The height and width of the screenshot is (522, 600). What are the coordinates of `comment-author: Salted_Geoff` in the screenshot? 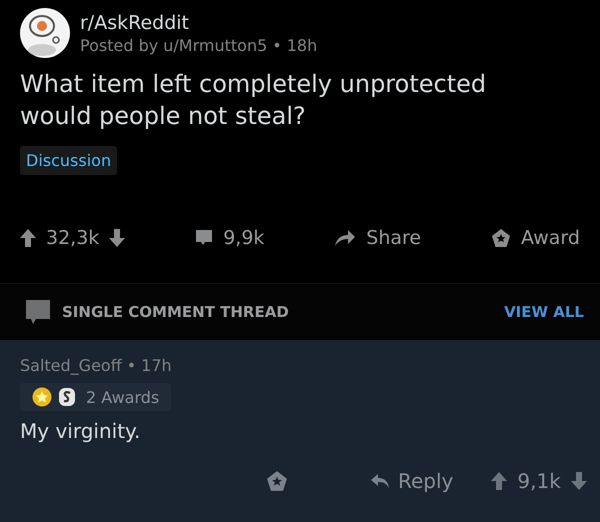 It's located at (71, 365).